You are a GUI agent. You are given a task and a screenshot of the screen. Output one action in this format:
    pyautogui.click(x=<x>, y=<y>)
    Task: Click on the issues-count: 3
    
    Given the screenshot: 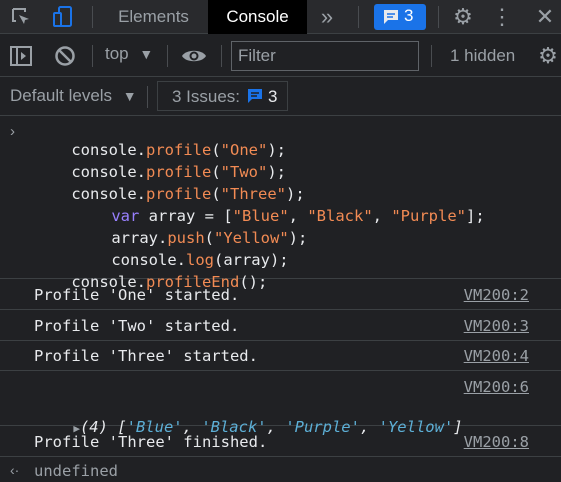 What is the action you would take?
    pyautogui.click(x=273, y=96)
    